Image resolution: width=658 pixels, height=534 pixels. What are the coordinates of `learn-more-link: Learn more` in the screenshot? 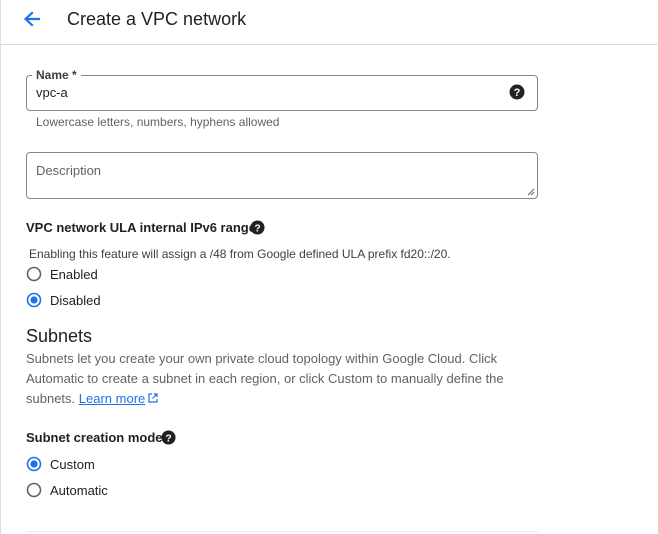 It's located at (112, 398).